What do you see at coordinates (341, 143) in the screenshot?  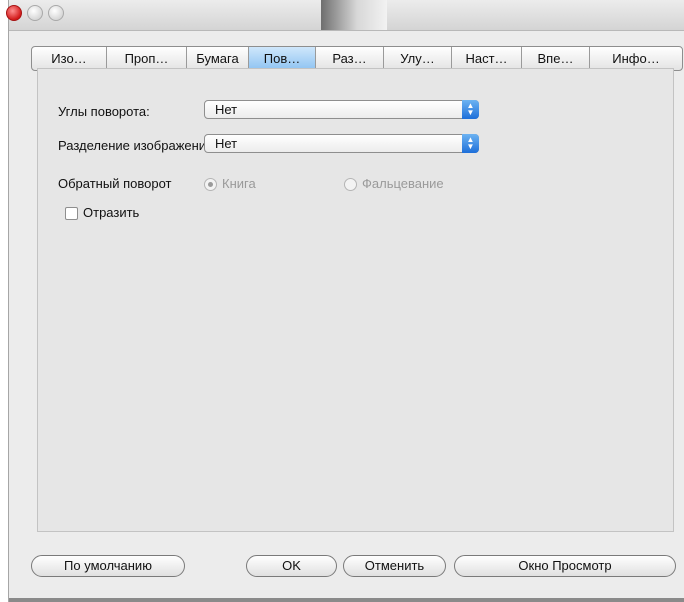 I see `image-split-select: Нет ▲ ▼` at bounding box center [341, 143].